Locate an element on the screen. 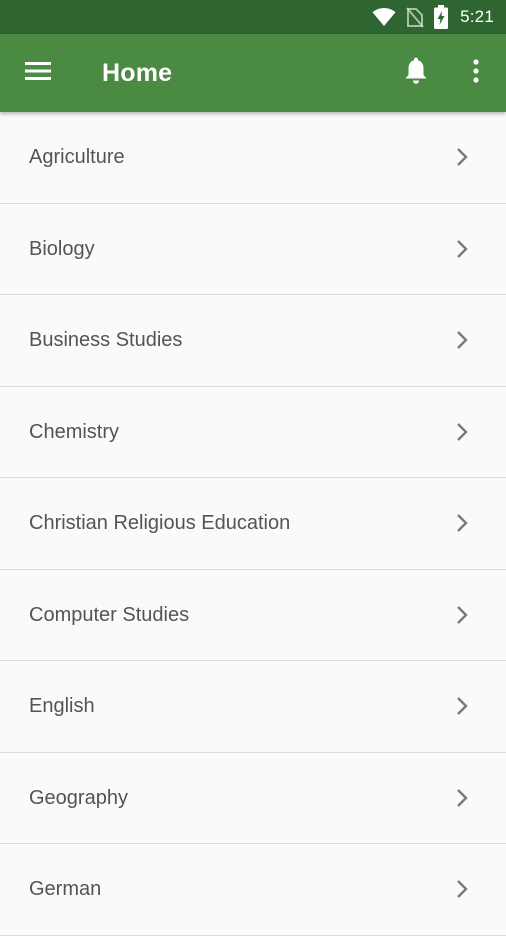 The height and width of the screenshot is (936, 506). list-item-geography: Geography is located at coordinates (253, 798).